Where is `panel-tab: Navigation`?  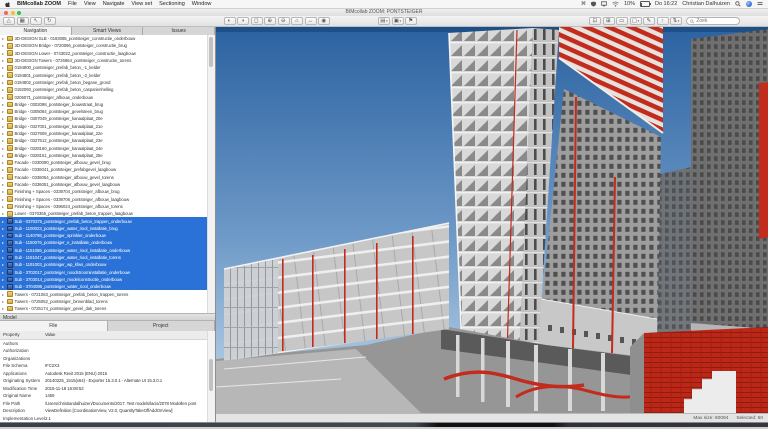
panel-tab: Navigation is located at coordinates (36, 31).